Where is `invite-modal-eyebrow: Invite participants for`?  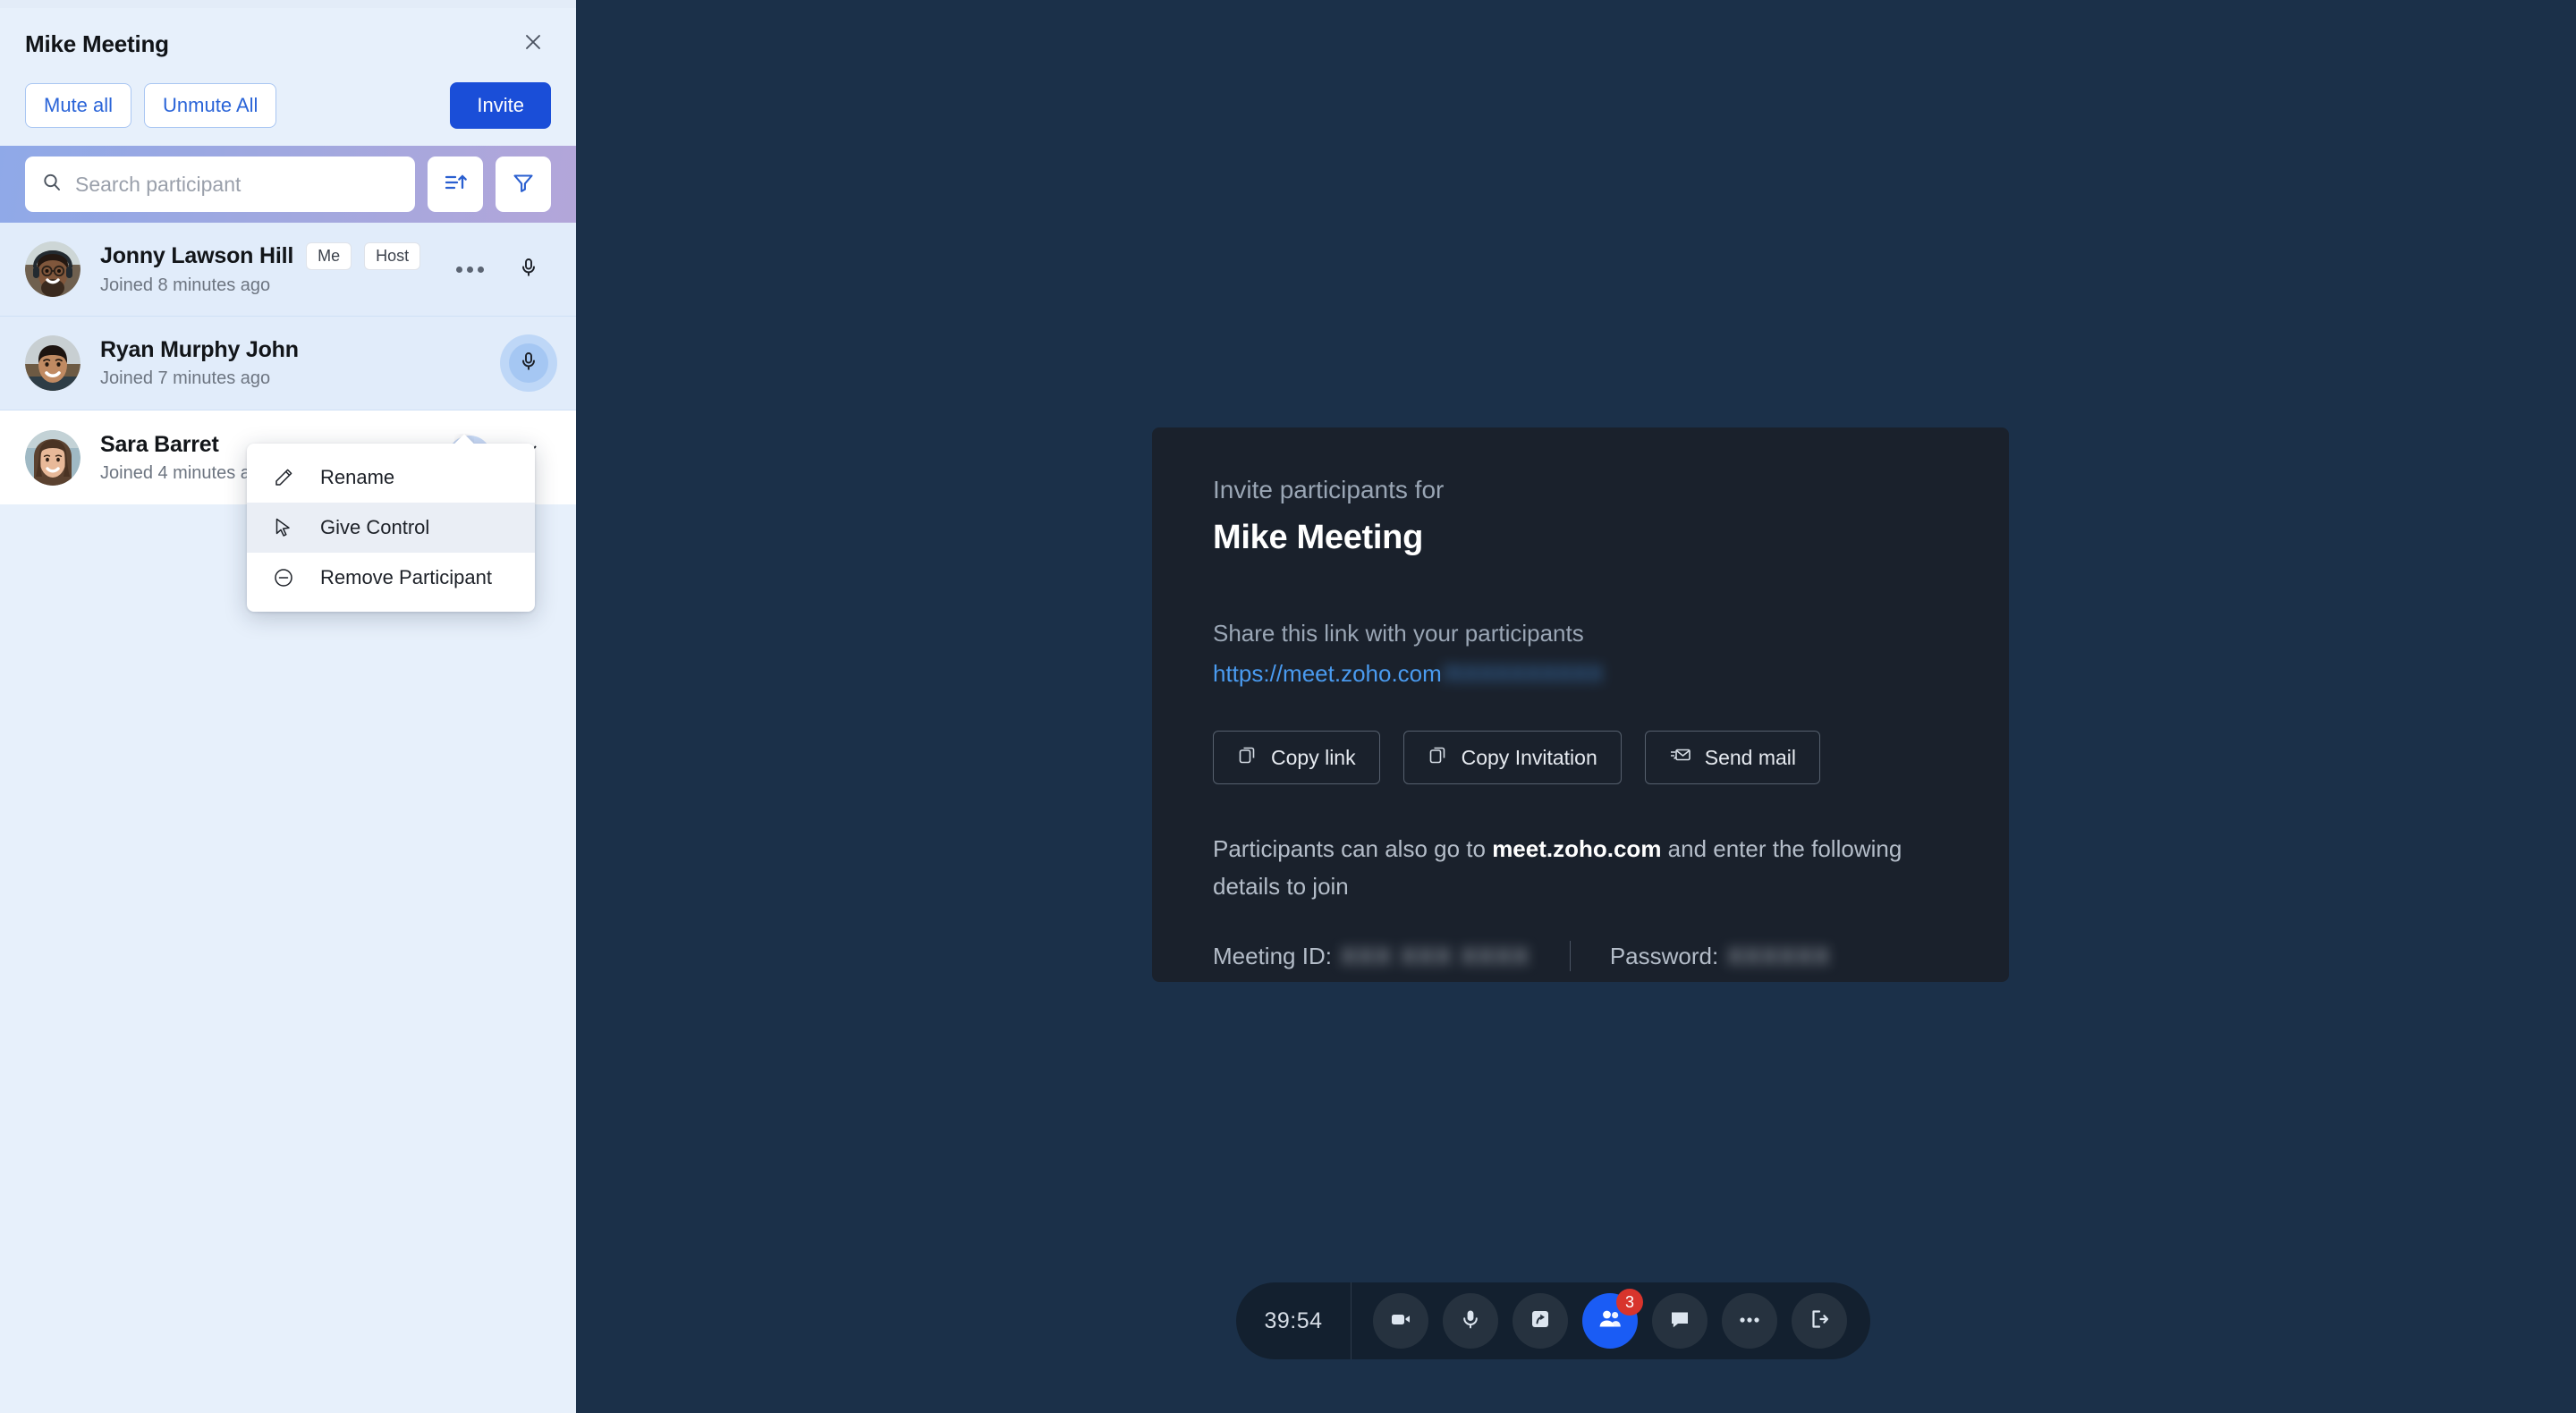 invite-modal-eyebrow: Invite participants for is located at coordinates (1329, 489).